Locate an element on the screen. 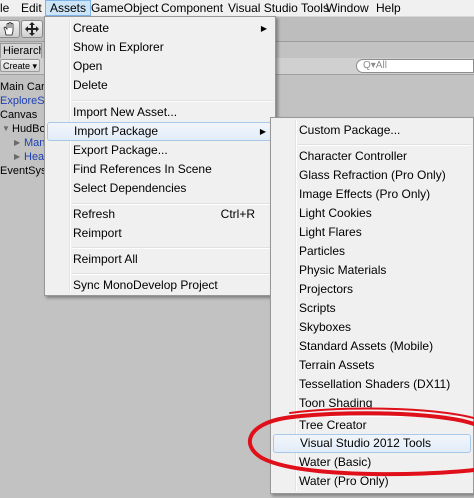 This screenshot has width=474, height=498. menu-item-refresh: Refresh Ctrl+R is located at coordinates (160, 214).